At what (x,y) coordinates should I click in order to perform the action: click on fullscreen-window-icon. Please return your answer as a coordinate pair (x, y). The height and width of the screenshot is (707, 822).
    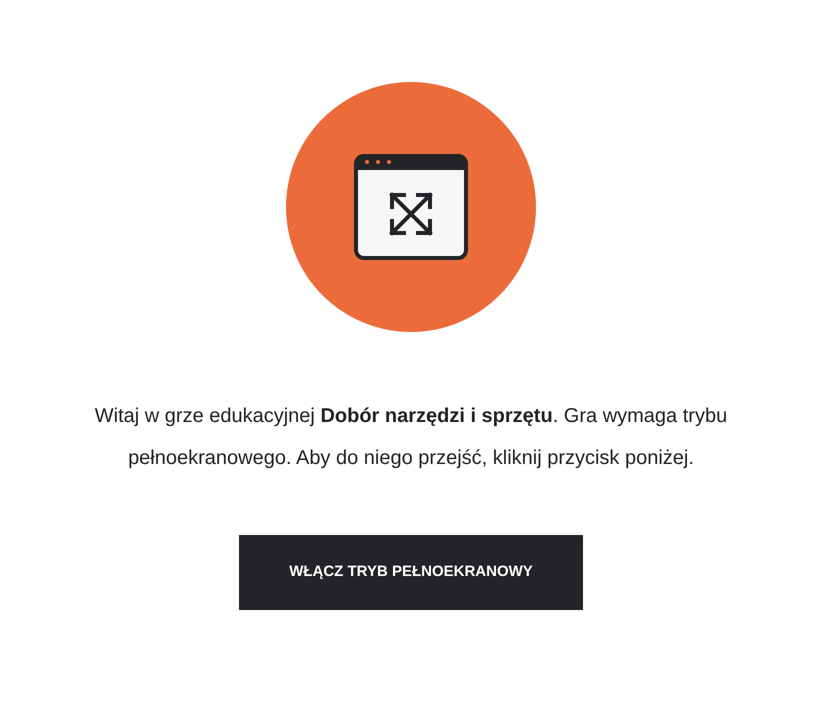
    Looking at the image, I should click on (411, 207).